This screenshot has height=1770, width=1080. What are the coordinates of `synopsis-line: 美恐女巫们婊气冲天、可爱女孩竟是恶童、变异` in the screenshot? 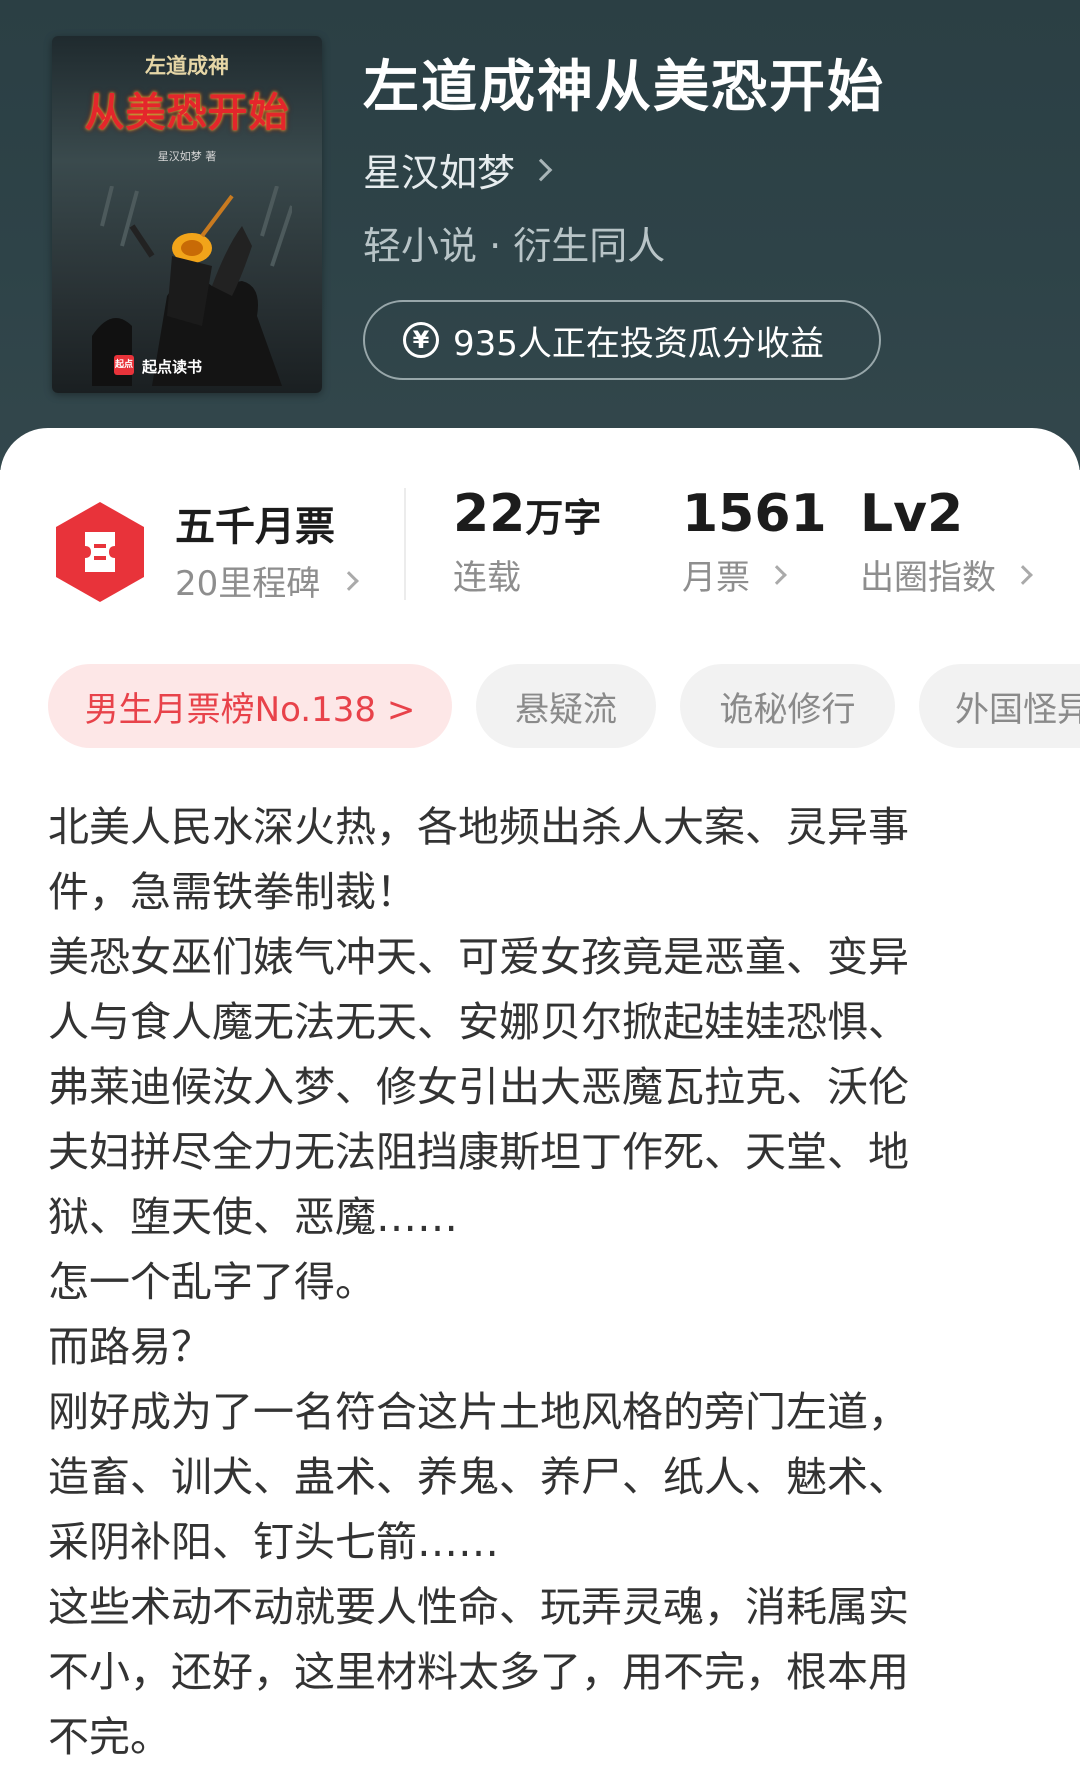 It's located at (478, 957).